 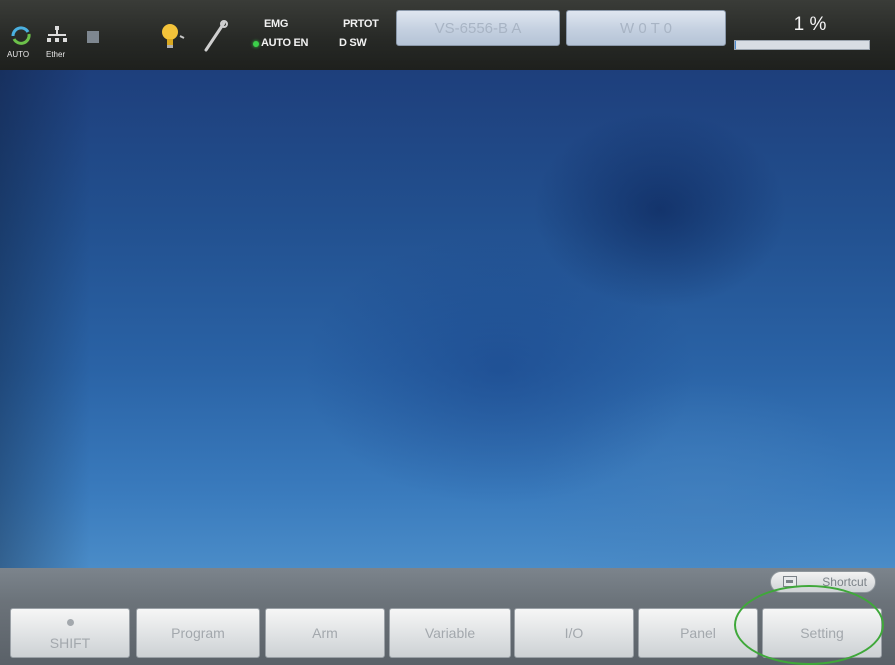 I want to click on work-tool-button: W 0 T 0, so click(x=646, y=28).